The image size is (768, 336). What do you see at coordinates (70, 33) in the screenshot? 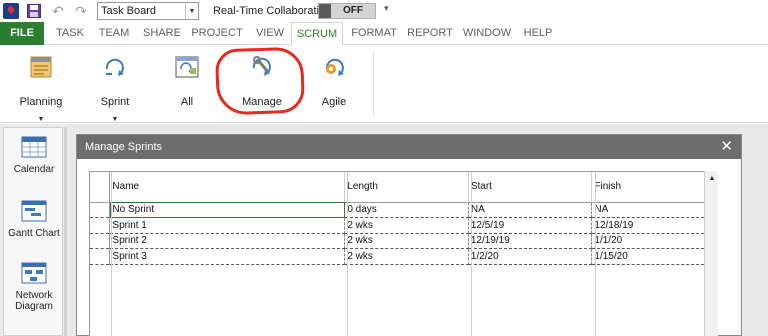
I see `tab-task: TASK` at bounding box center [70, 33].